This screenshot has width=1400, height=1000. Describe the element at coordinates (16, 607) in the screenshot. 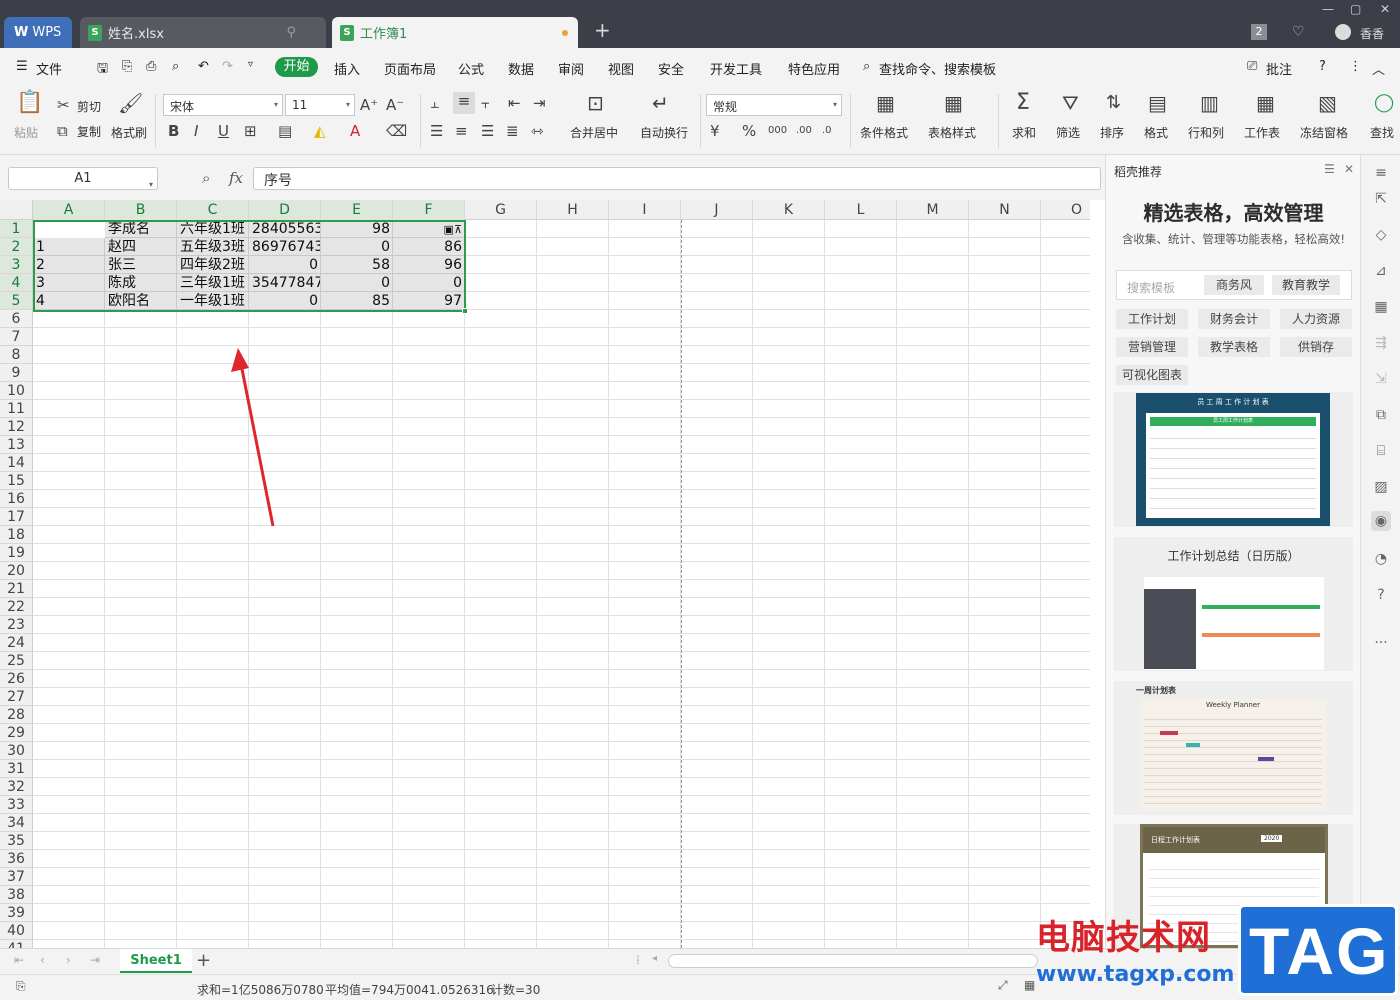

I see `row-header-22: 22` at that location.